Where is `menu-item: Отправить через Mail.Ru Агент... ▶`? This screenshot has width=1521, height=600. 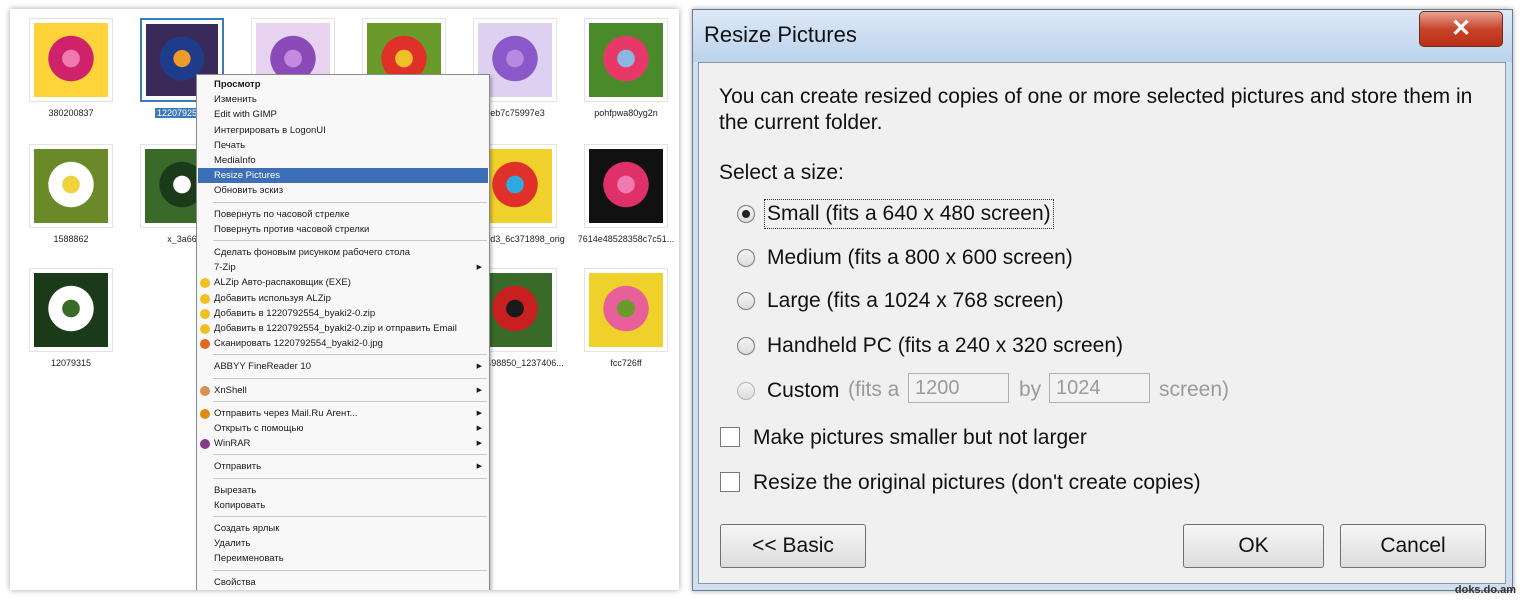 menu-item: Отправить через Mail.Ru Агент... ▶ is located at coordinates (343, 413).